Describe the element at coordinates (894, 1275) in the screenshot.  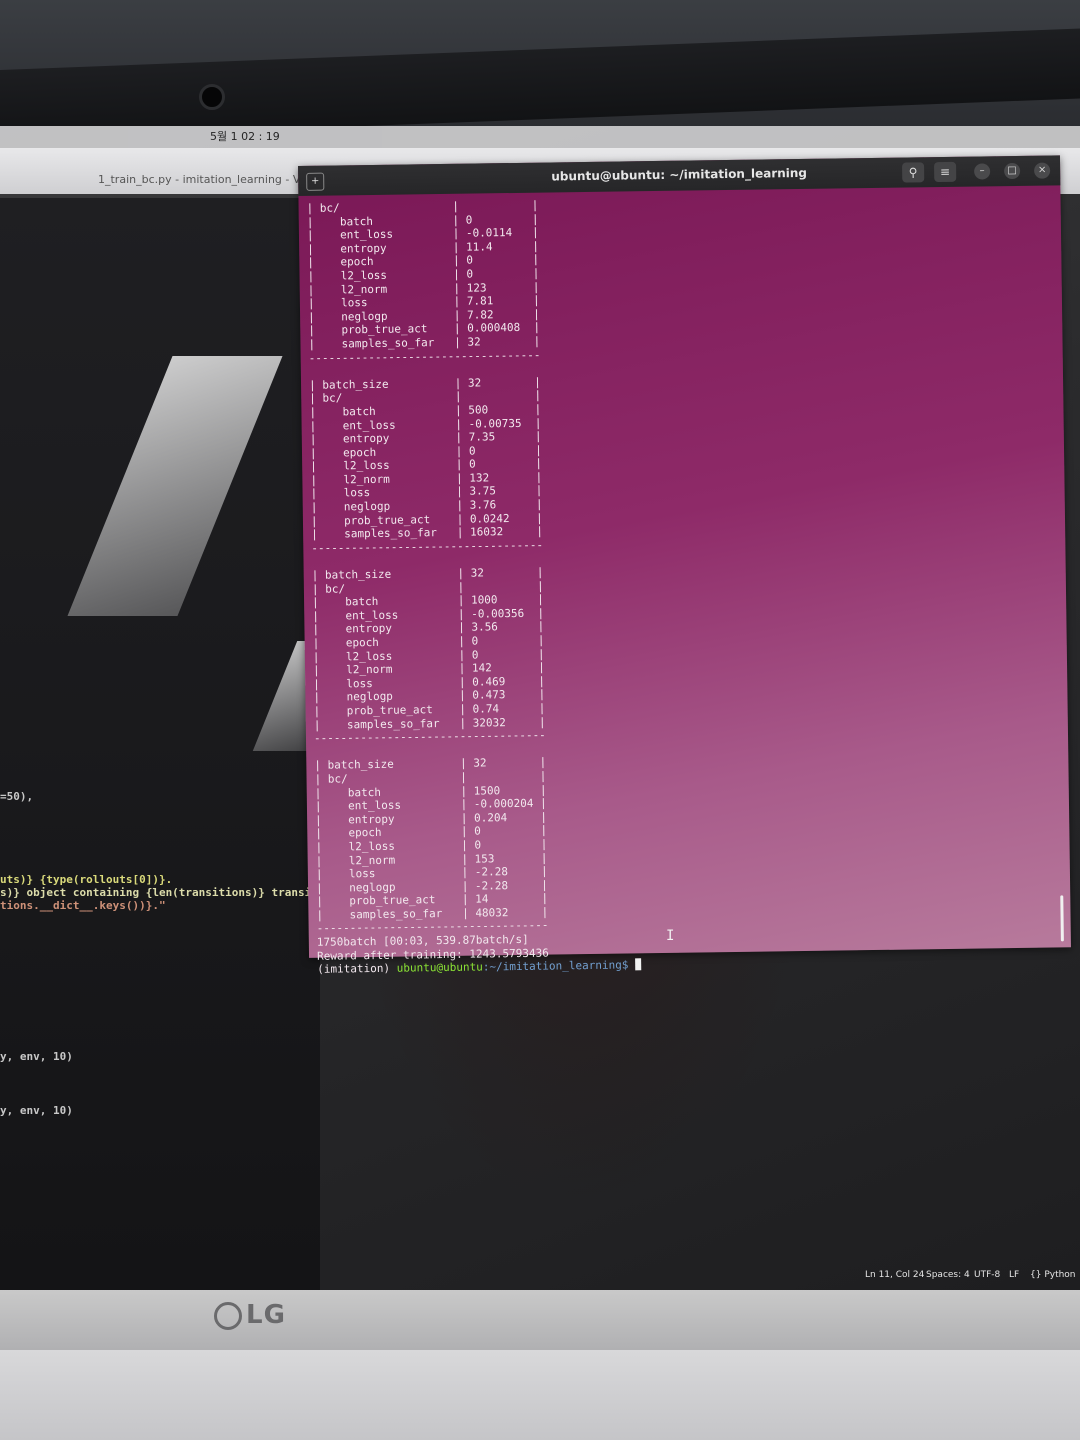
I see `status-cursor-position: Ln 11, Col 24` at that location.